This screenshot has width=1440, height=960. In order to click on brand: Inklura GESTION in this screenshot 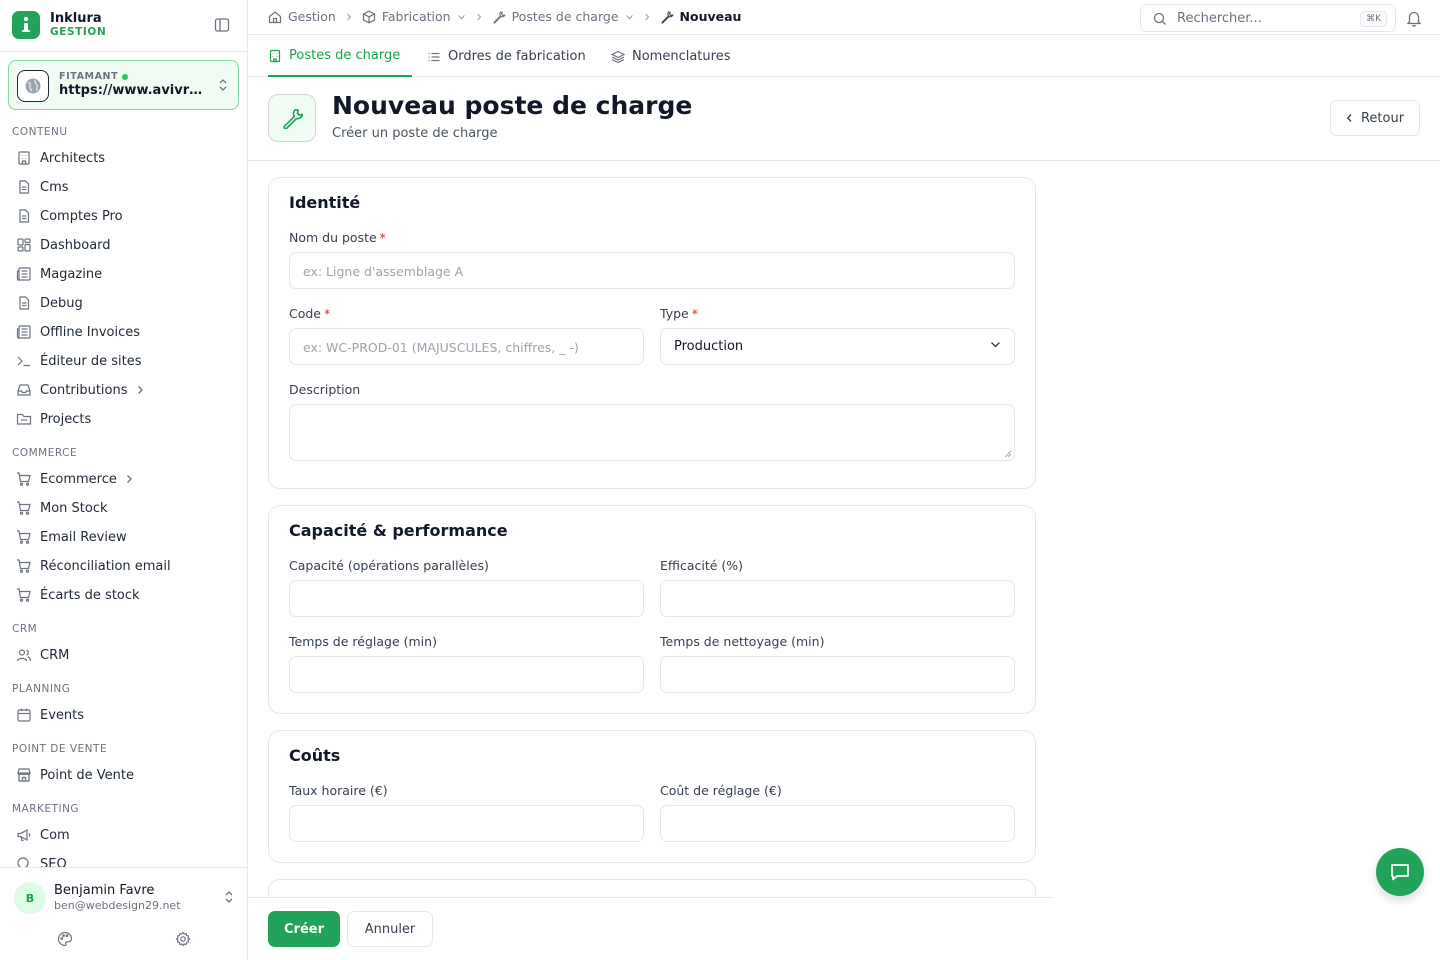, I will do `click(124, 26)`.